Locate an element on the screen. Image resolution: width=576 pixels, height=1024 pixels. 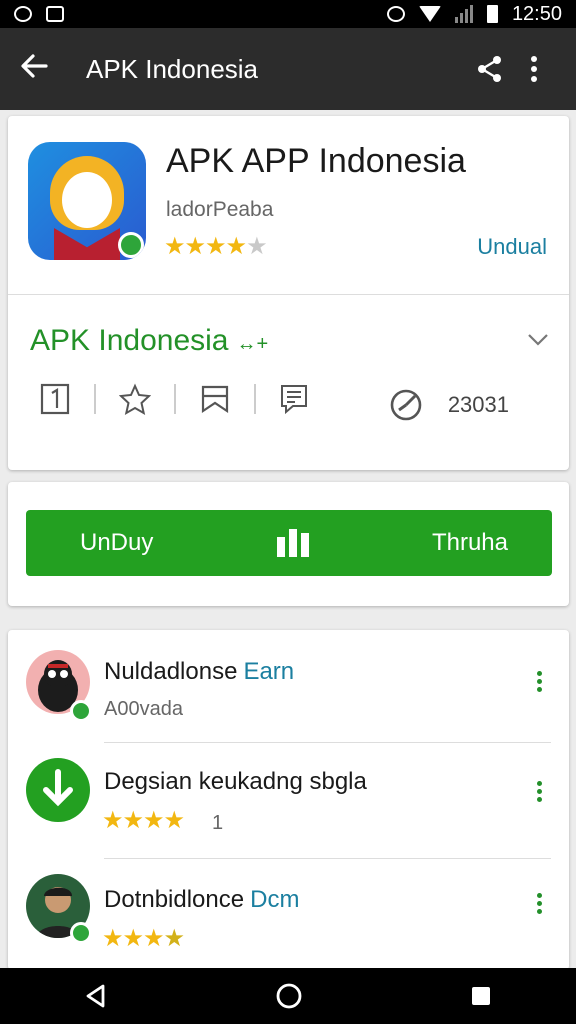
app-bar: APK Indonesia is located at coordinates (288, 69).